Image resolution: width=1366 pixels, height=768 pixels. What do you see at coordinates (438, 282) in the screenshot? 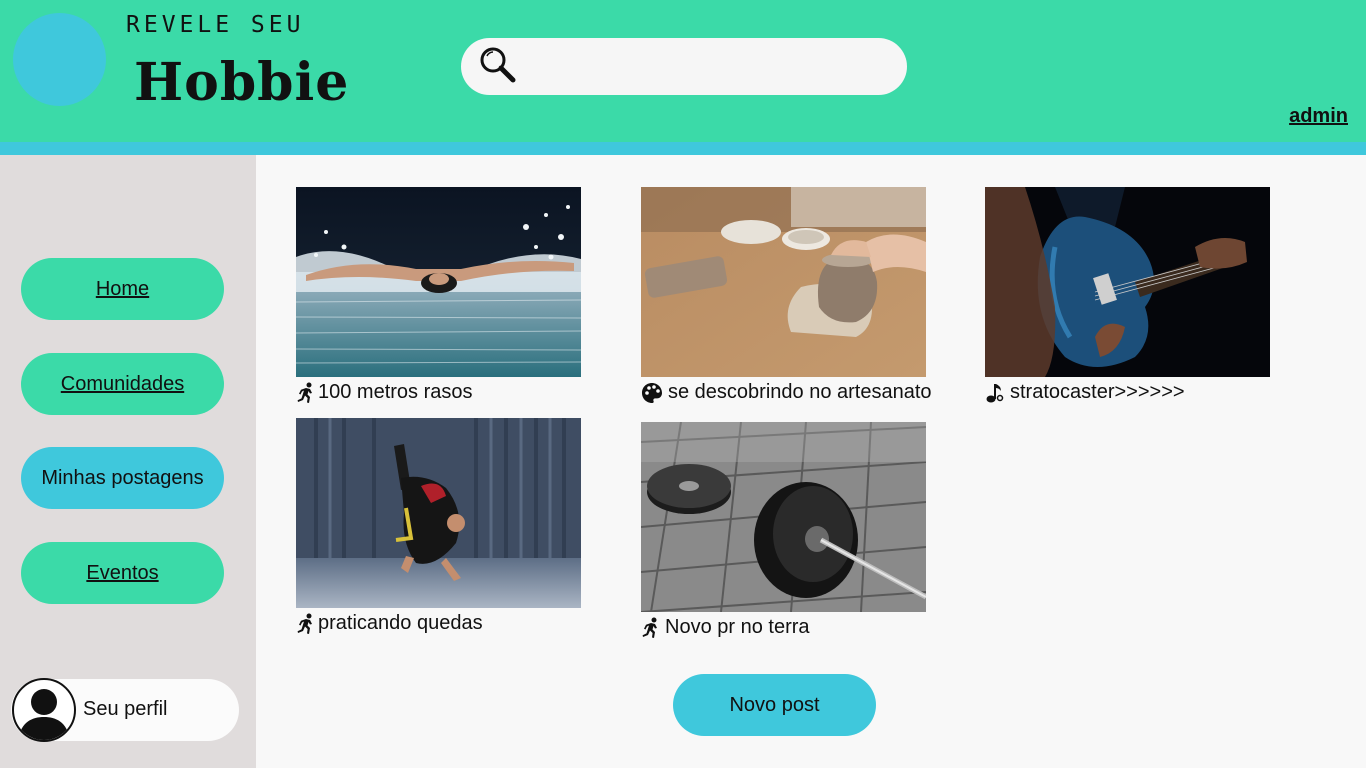
I see `post-image-swimmer` at bounding box center [438, 282].